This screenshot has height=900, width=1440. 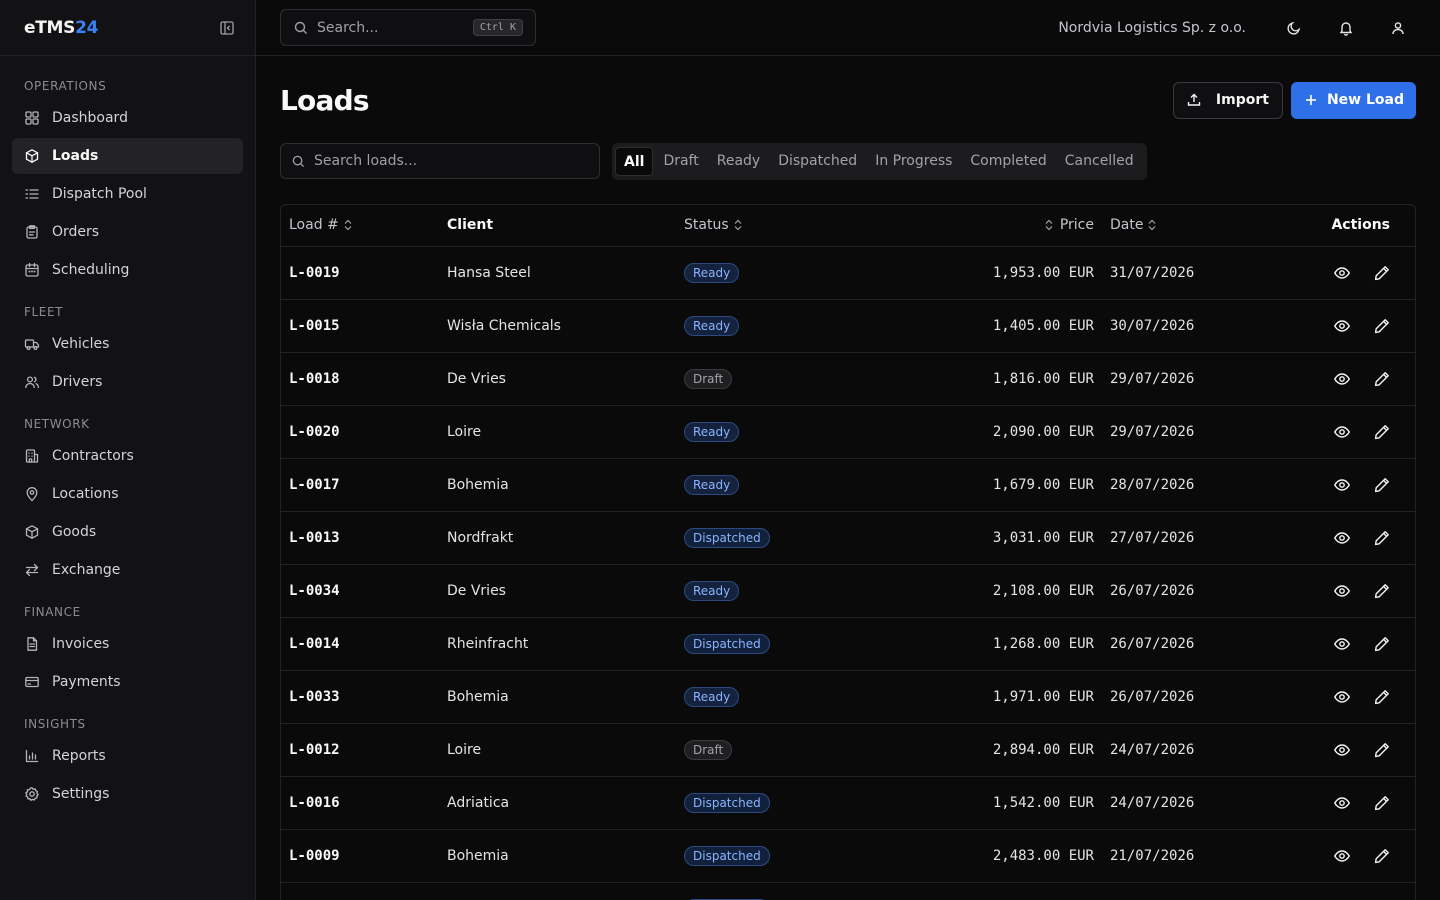 I want to click on list-icon, so click(x=32, y=194).